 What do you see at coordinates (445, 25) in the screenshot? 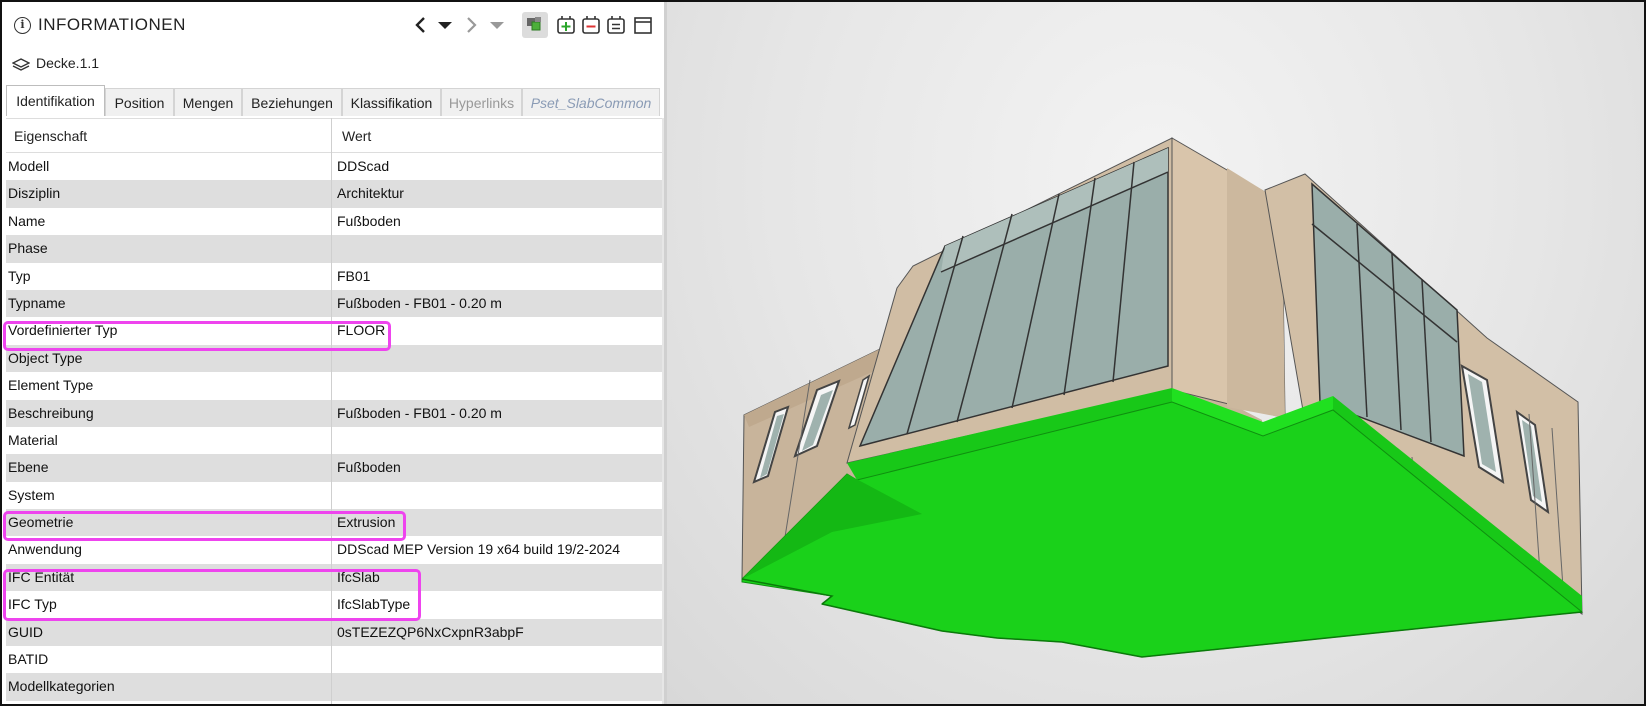
I see `dropdown-arrow-icon` at bounding box center [445, 25].